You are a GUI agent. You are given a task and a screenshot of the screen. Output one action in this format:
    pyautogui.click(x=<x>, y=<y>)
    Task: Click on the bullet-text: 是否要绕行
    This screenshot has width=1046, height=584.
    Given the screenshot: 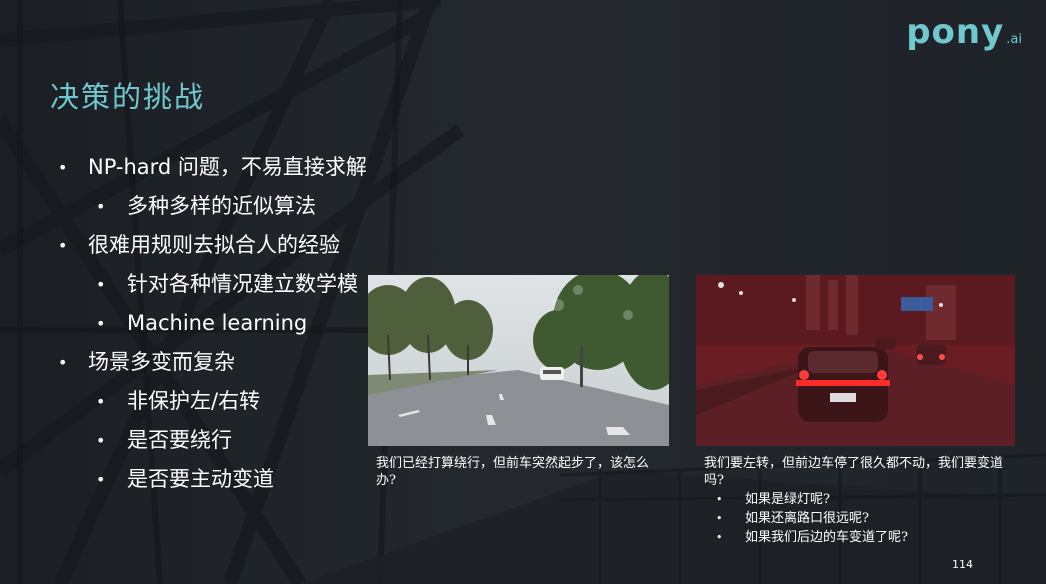 What is the action you would take?
    pyautogui.click(x=179, y=440)
    